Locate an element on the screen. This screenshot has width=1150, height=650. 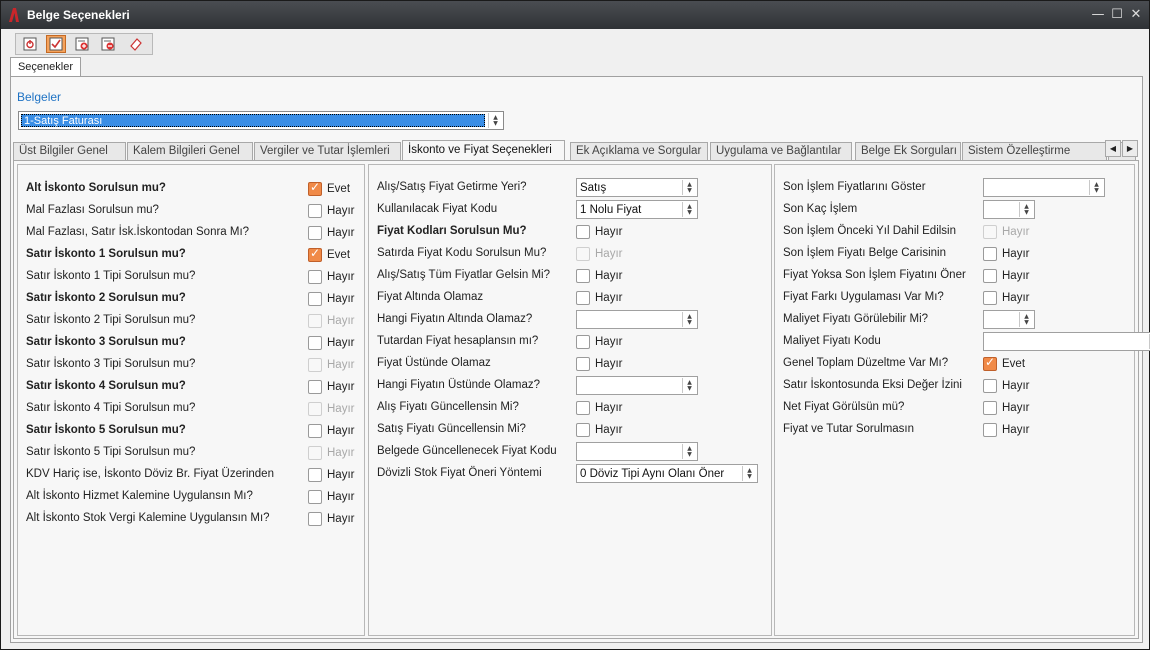
eraser-button is located at coordinates (136, 44).